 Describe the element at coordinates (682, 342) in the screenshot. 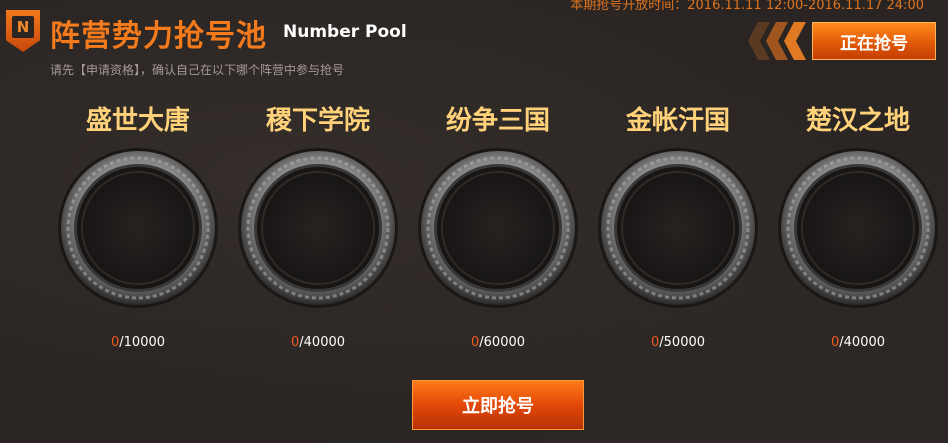

I see `count-total: /50000` at that location.